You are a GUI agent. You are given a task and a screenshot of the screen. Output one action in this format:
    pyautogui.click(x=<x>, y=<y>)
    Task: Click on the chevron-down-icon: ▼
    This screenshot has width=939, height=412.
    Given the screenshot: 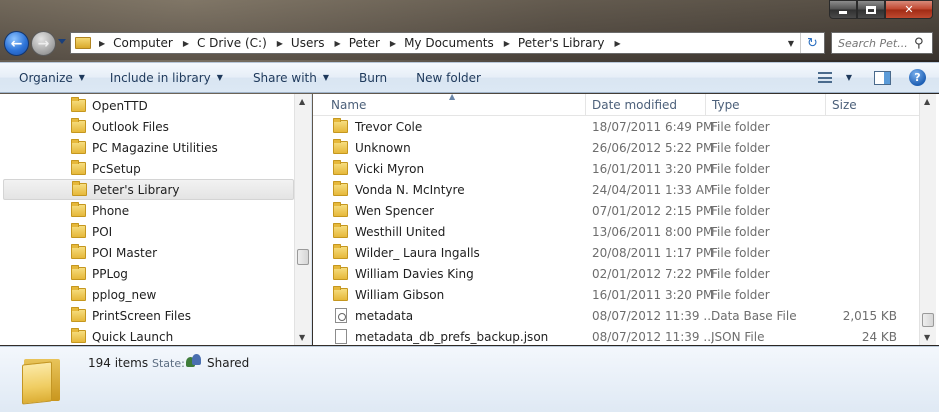 What is the action you would take?
    pyautogui.click(x=848, y=77)
    